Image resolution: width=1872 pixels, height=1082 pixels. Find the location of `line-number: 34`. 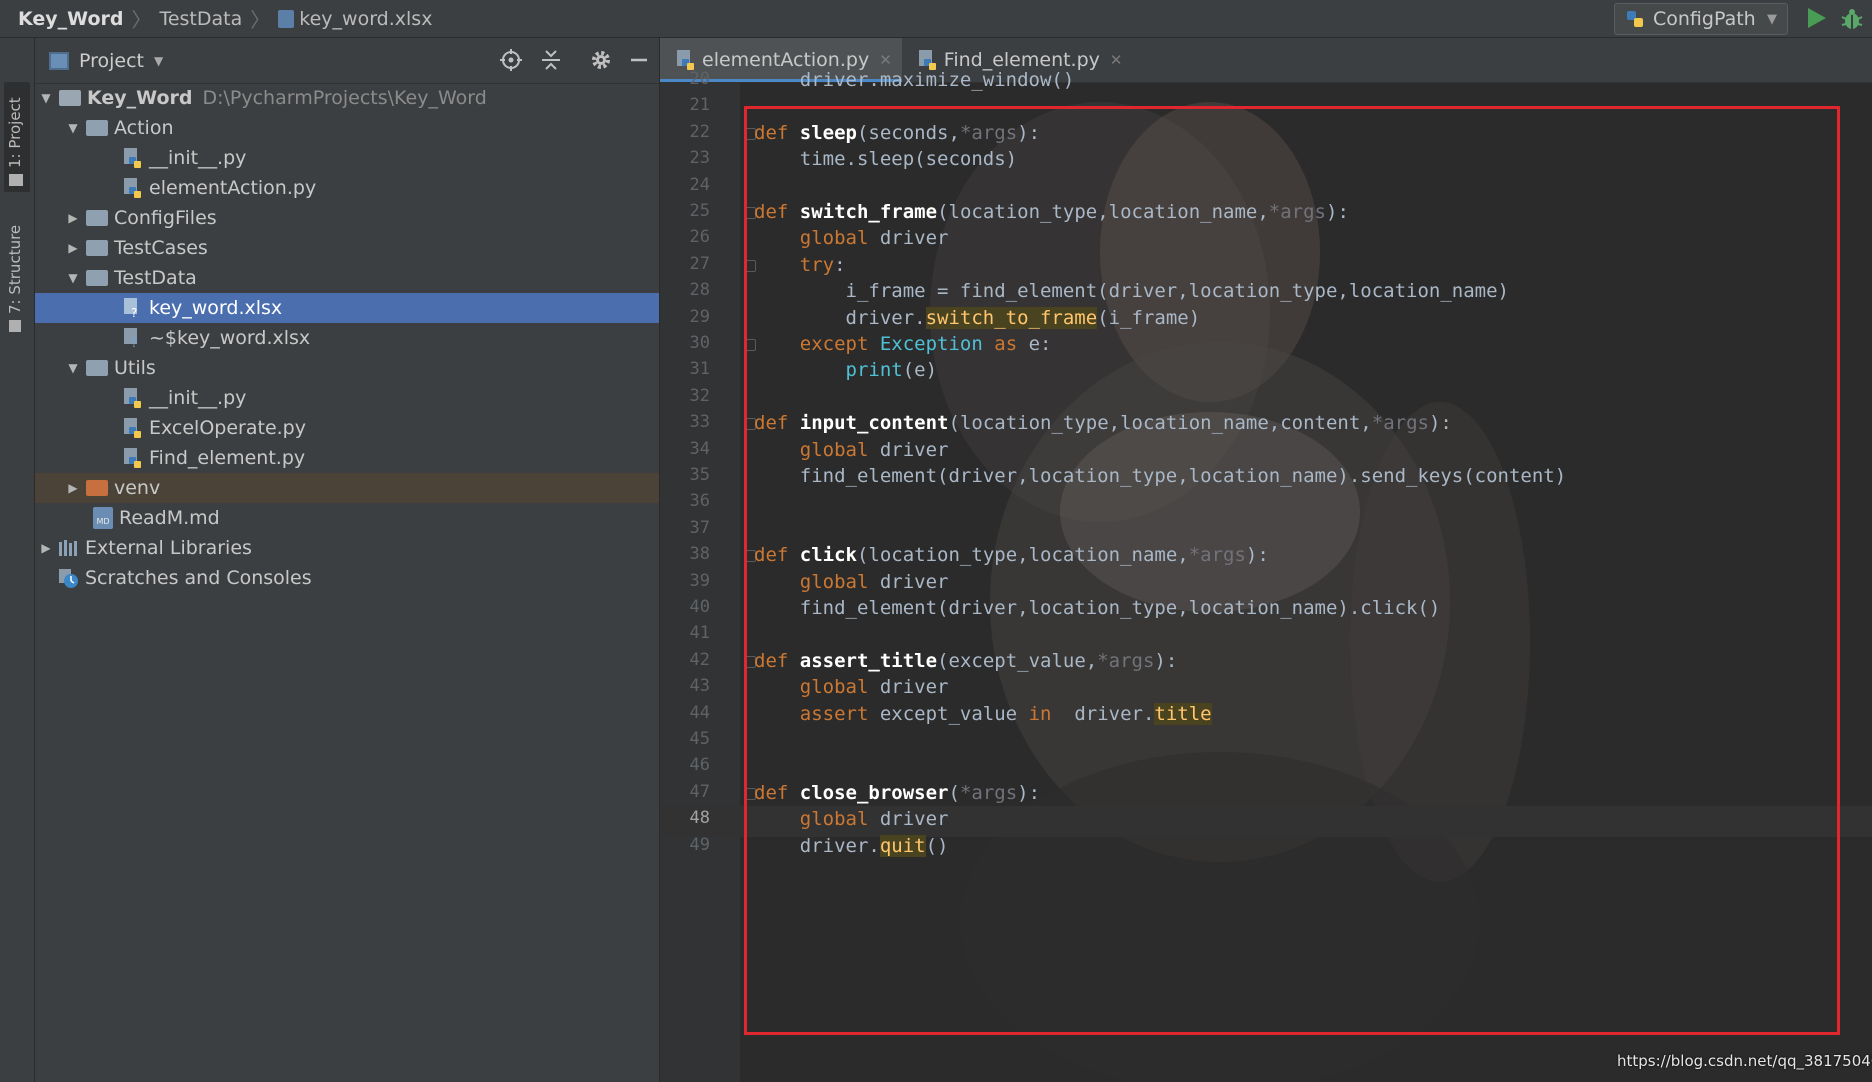

line-number: 34 is located at coordinates (699, 448).